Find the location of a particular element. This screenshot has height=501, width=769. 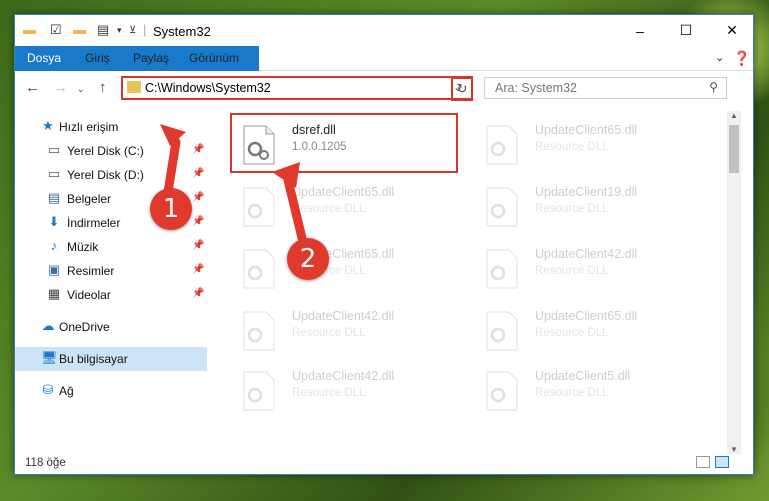

sidebar-item-music: ♪ Müzik 📌 is located at coordinates (111, 247).